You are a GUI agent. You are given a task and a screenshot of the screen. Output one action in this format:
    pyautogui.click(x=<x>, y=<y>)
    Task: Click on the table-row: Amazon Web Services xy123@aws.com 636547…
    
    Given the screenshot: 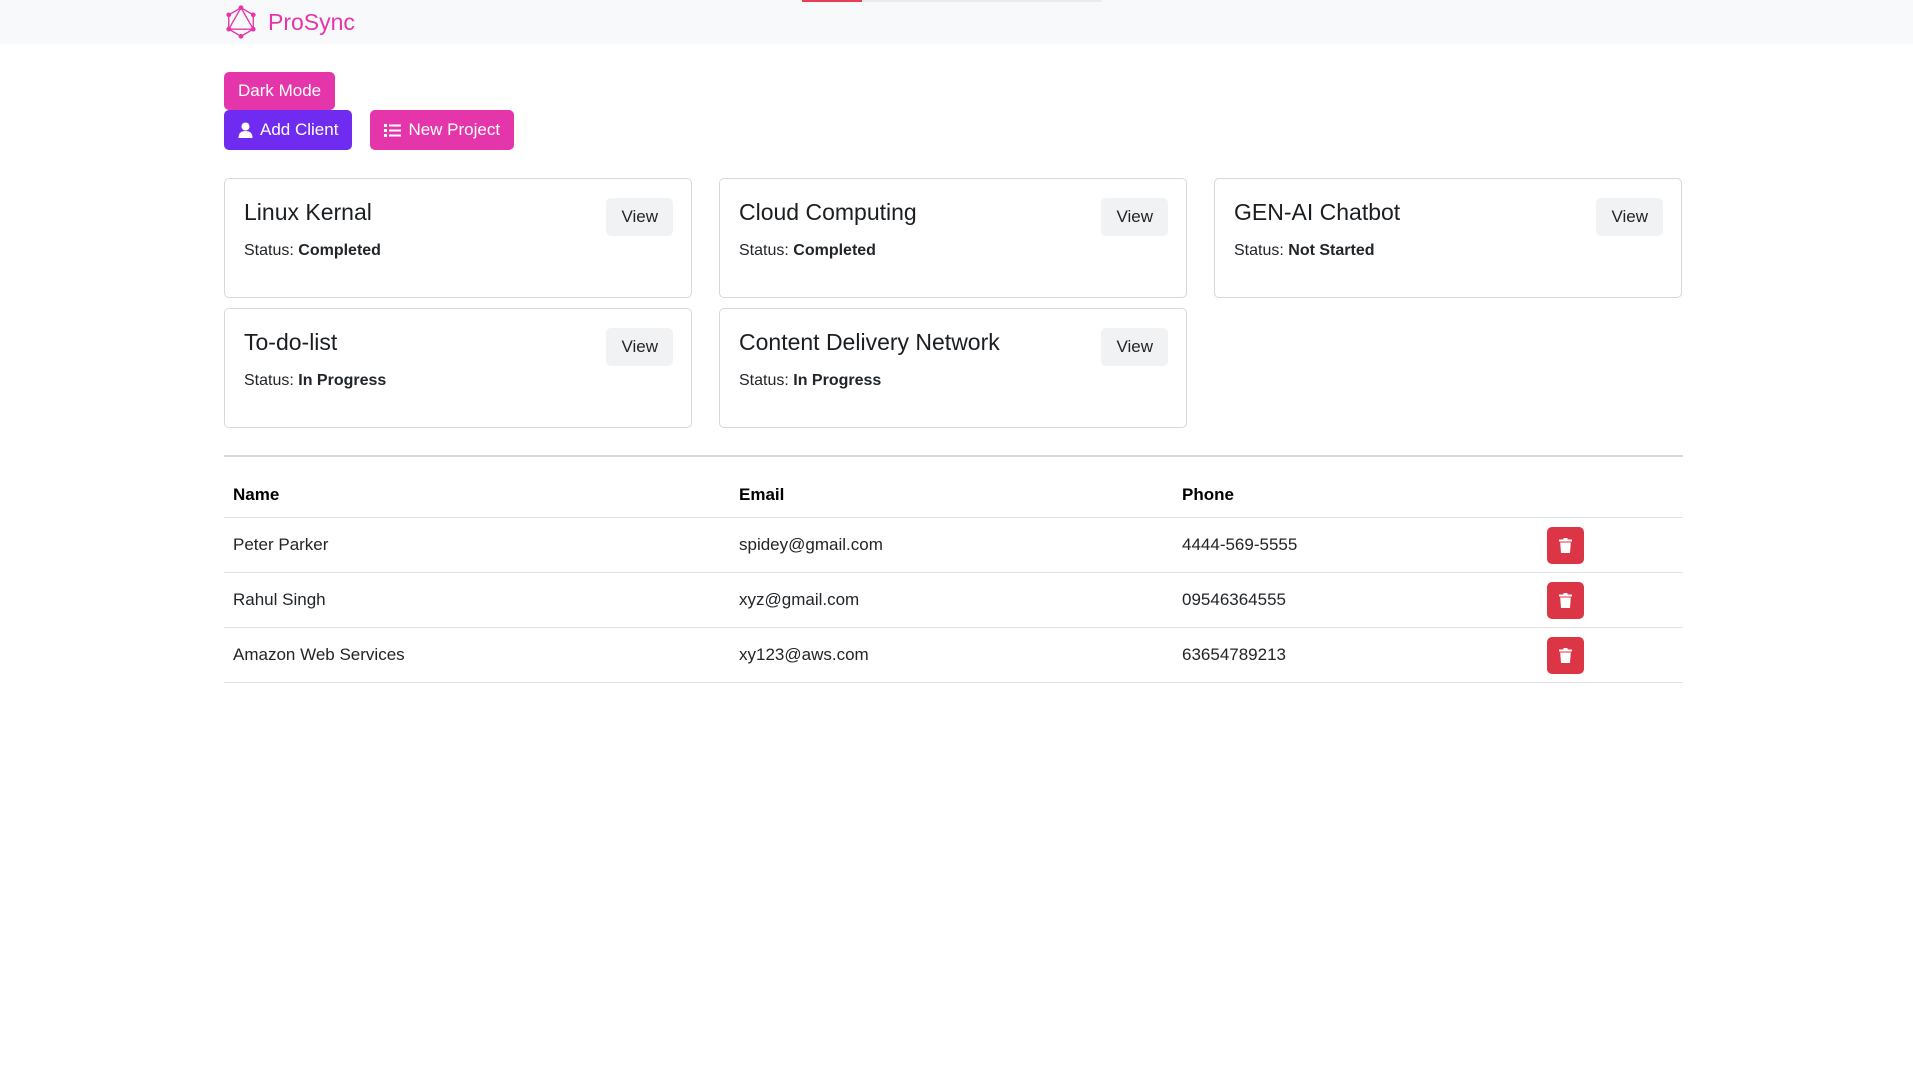 What is the action you would take?
    pyautogui.click(x=953, y=655)
    